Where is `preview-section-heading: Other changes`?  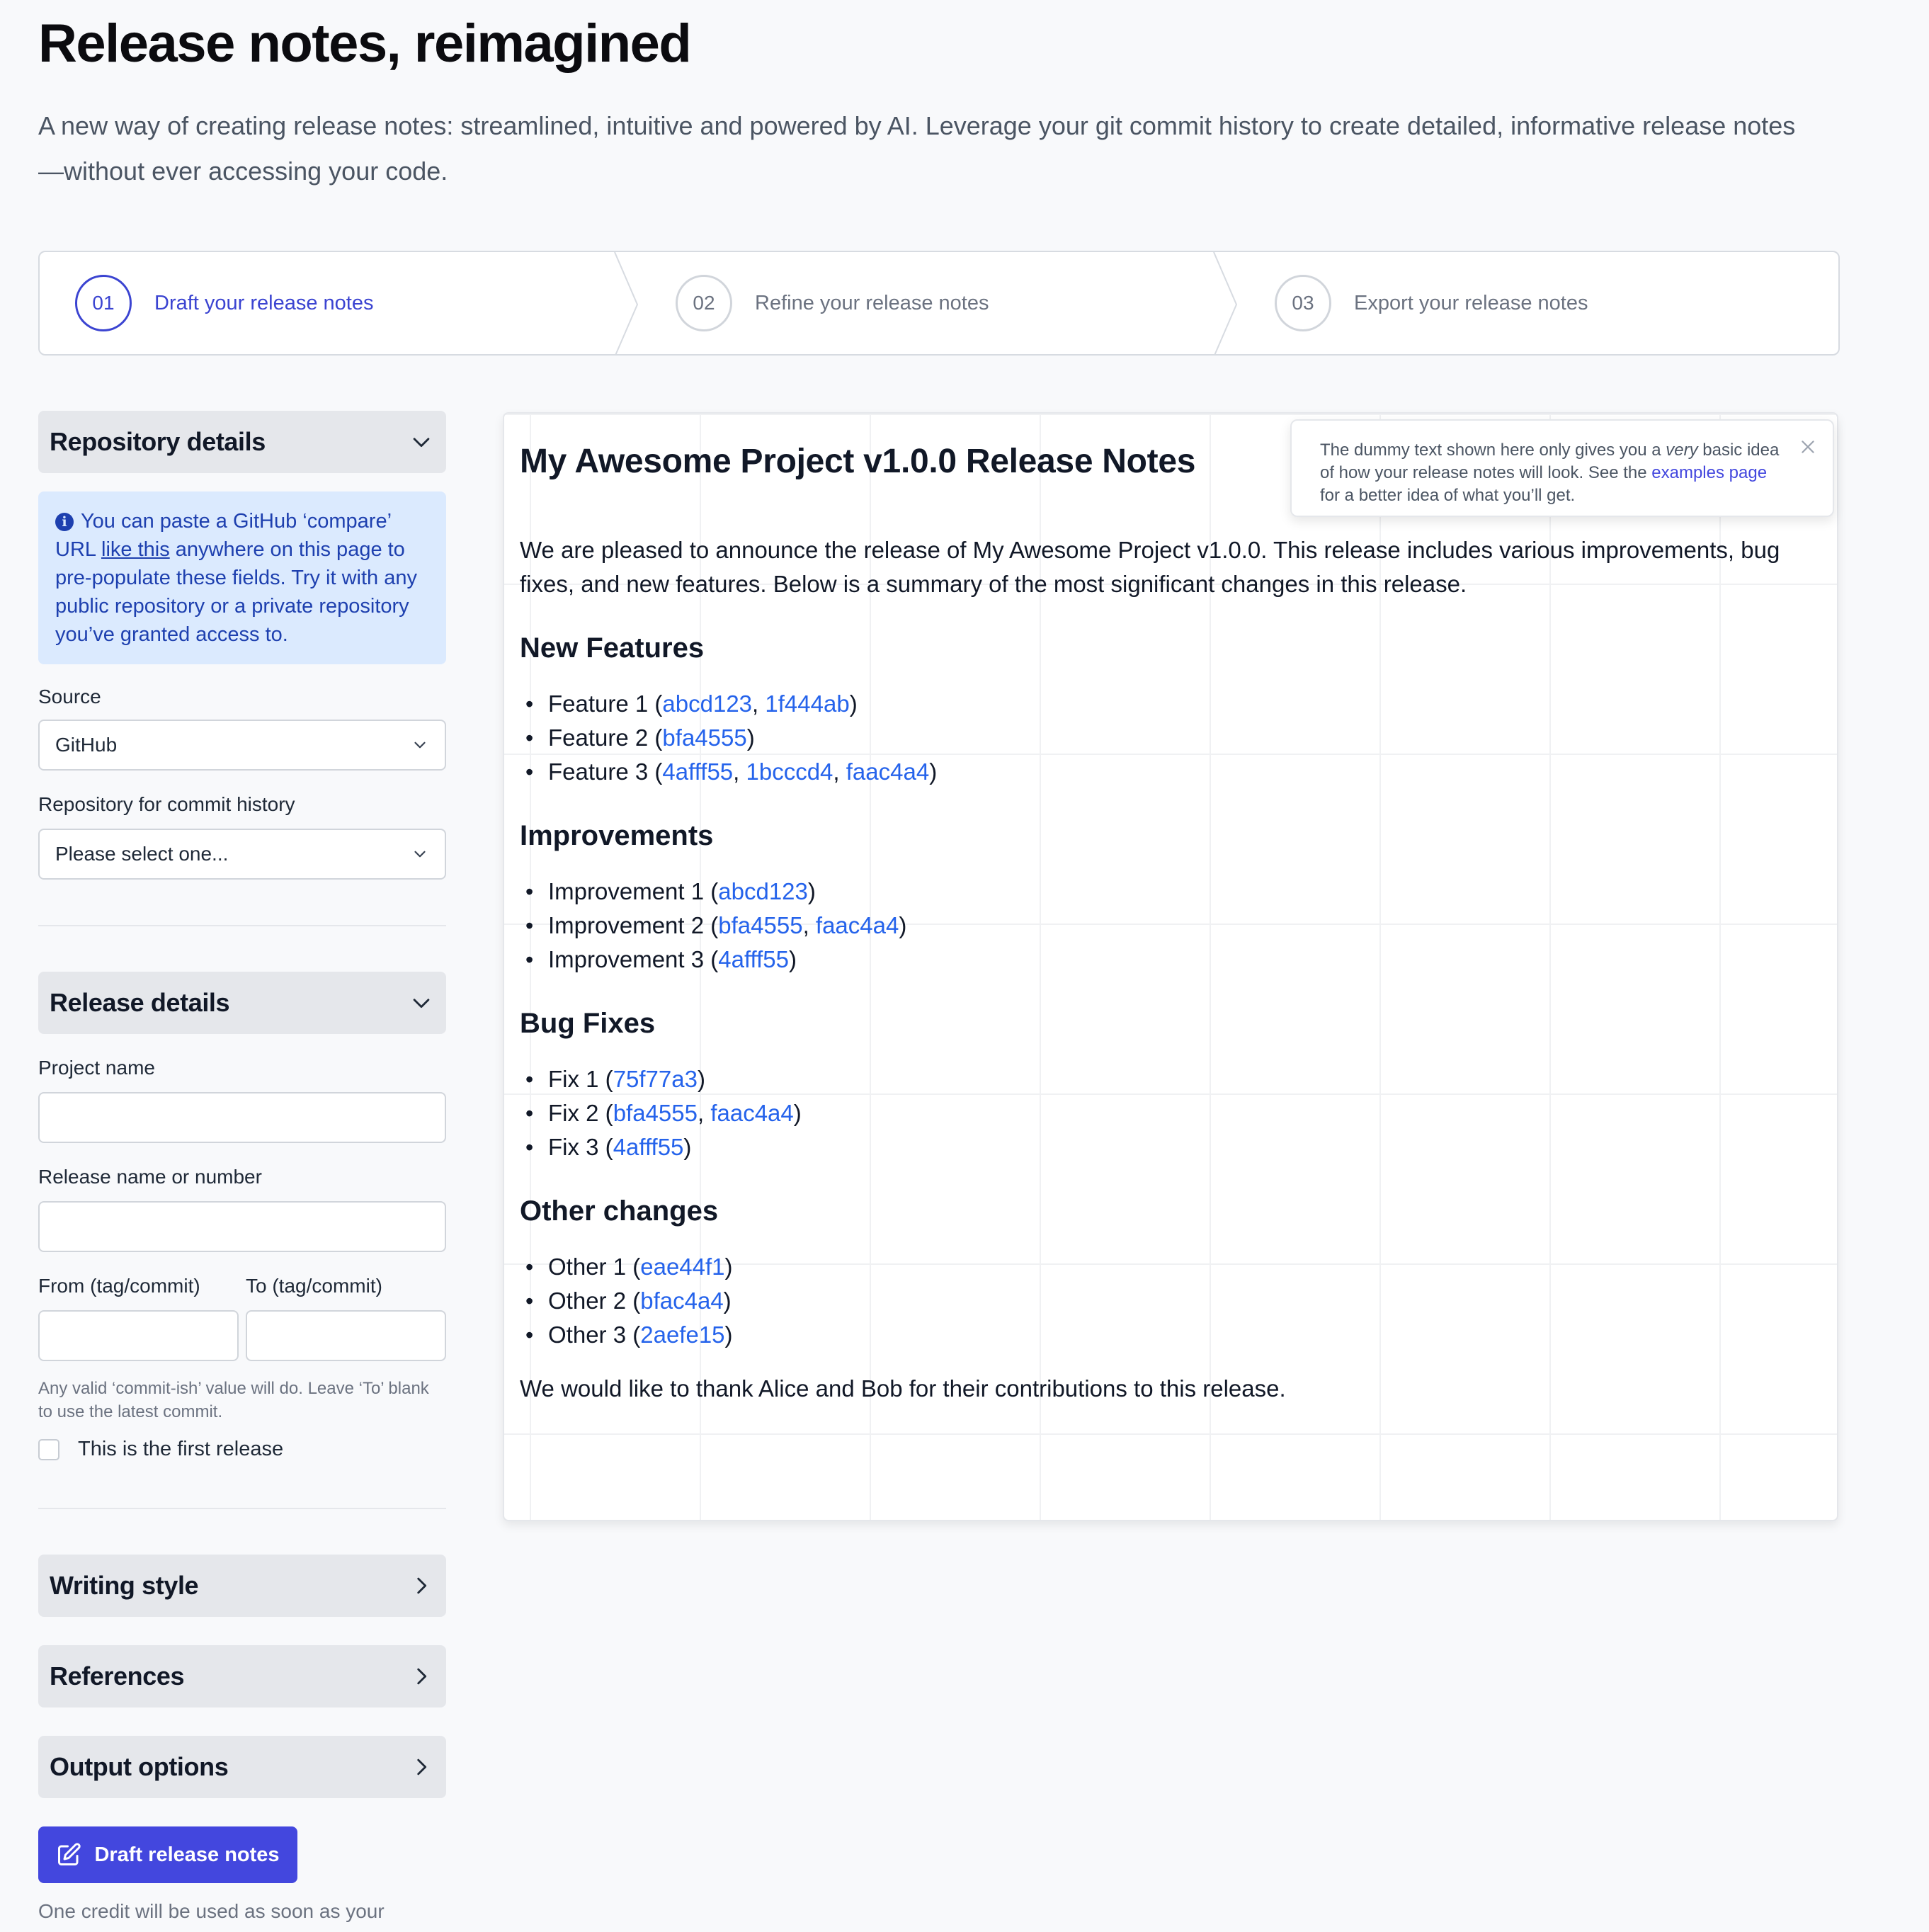 preview-section-heading: Other changes is located at coordinates (619, 1211).